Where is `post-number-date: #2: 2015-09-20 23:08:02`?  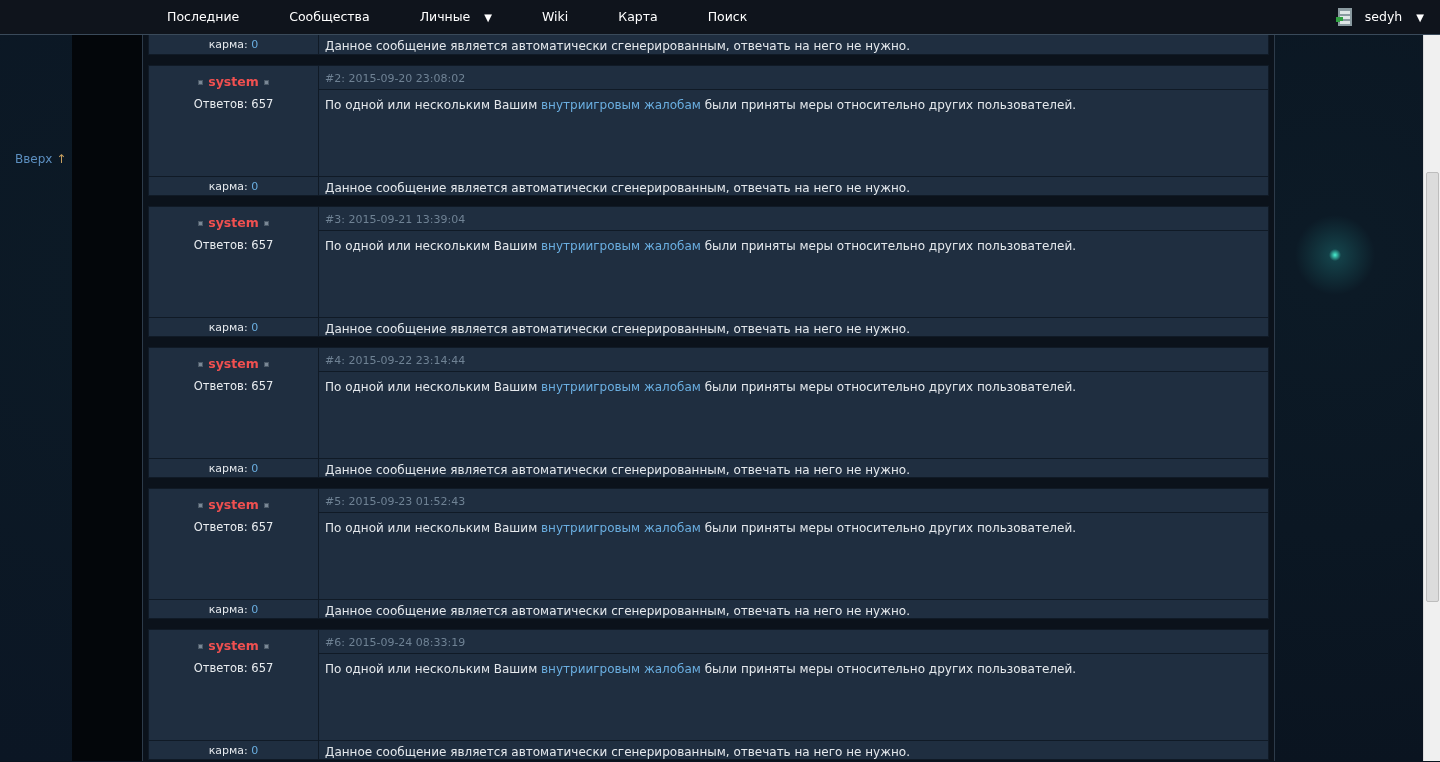 post-number-date: #2: 2015-09-20 23:08:02 is located at coordinates (793, 78).